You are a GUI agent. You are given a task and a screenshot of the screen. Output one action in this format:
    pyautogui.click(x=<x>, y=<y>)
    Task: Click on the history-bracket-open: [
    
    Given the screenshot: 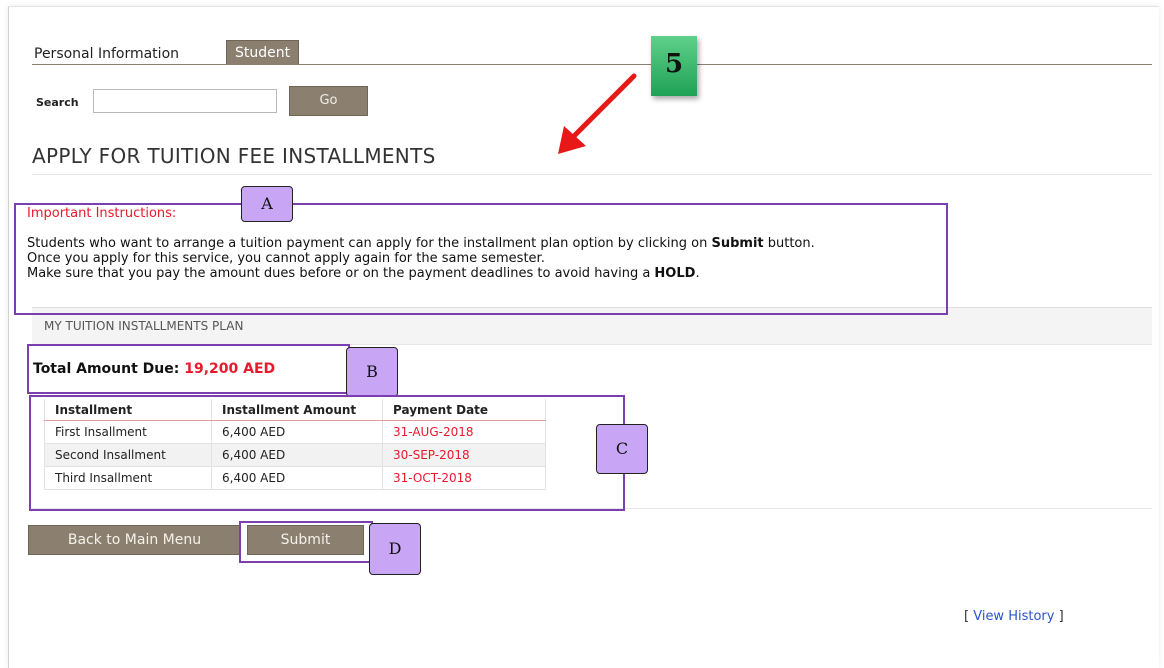 What is the action you would take?
    pyautogui.click(x=969, y=616)
    